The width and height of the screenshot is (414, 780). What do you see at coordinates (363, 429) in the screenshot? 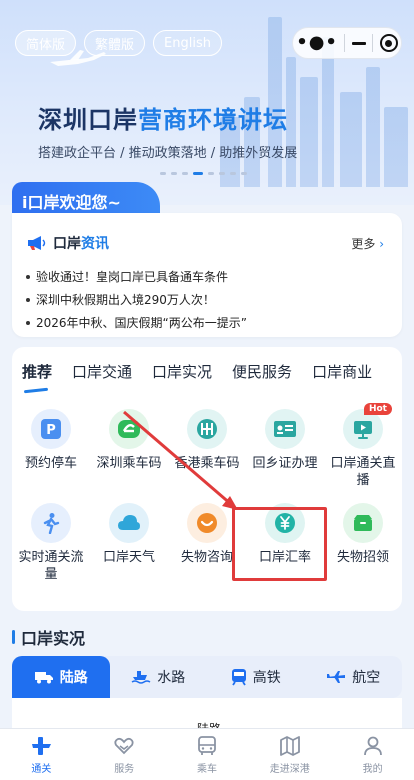
I see `live-broadcast-icon` at bounding box center [363, 429].